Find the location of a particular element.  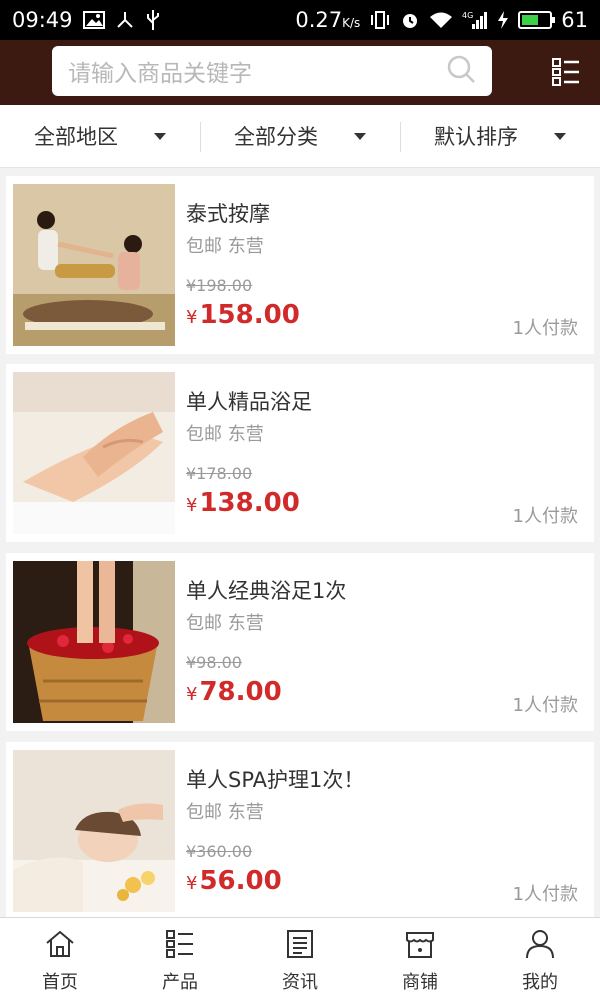

product-name: 单人SPA护理1次！ is located at coordinates (275, 780).